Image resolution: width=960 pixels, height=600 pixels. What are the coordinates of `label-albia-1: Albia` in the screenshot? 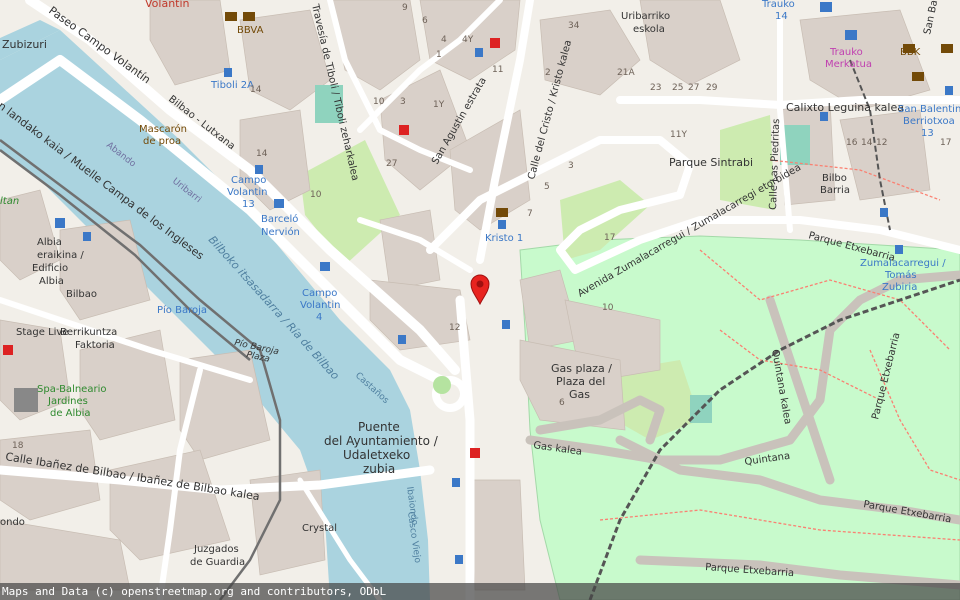 It's located at (49, 242).